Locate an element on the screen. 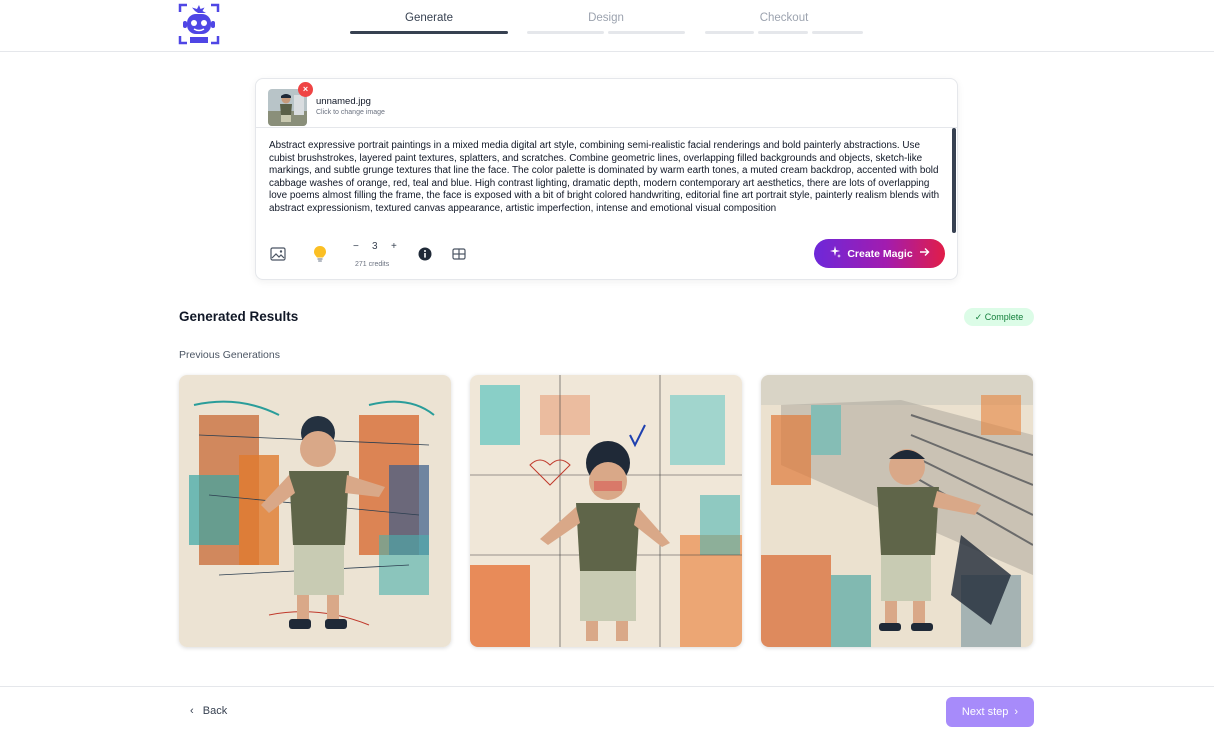 Image resolution: width=1214 pixels, height=730 pixels. footer-bar: ‹ Back Next step › is located at coordinates (607, 708).